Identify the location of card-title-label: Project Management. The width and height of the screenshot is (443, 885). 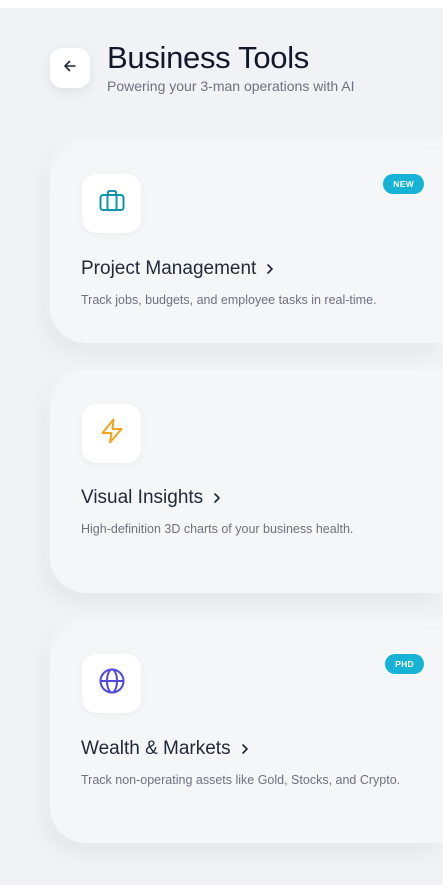
(169, 268).